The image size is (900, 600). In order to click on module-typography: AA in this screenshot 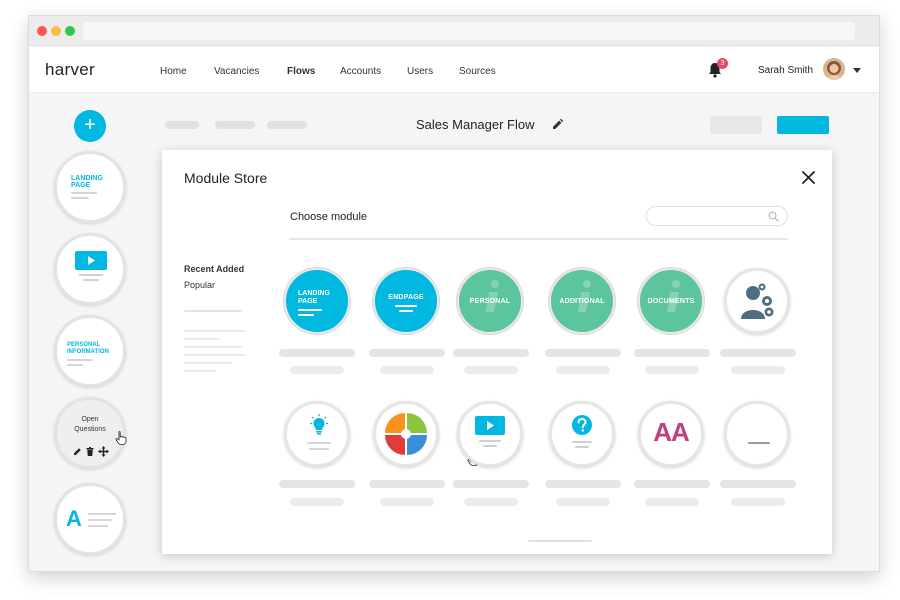, I will do `click(671, 434)`.